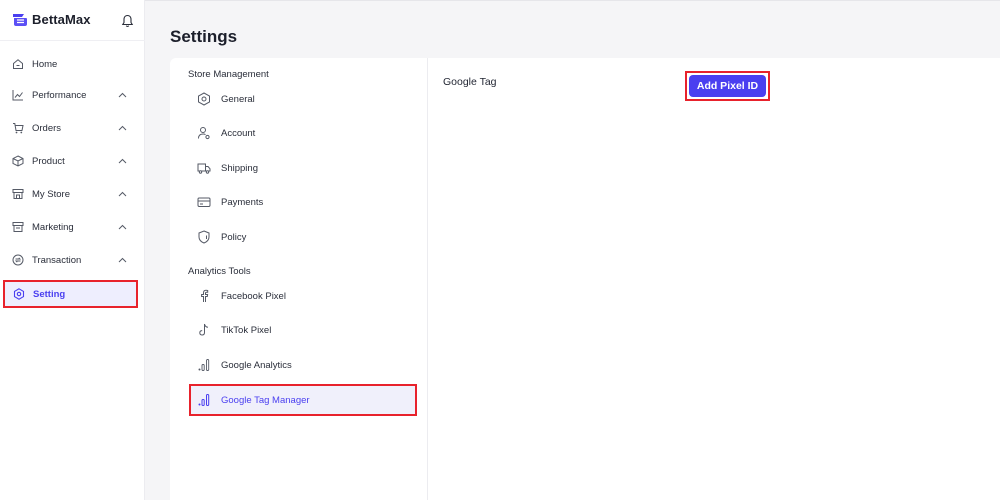 The image size is (1000, 500). I want to click on add-pixel-id-highlight: Add Pixel ID, so click(727, 86).